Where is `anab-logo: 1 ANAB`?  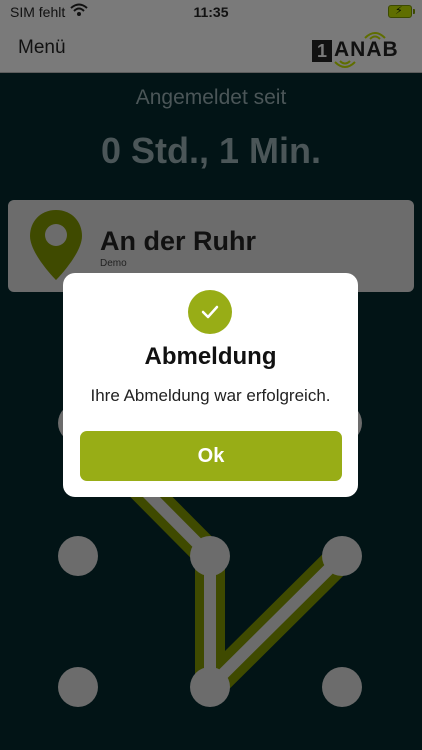 anab-logo: 1 ANAB is located at coordinates (358, 50).